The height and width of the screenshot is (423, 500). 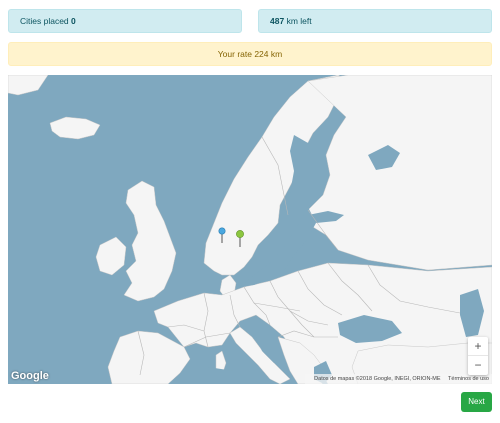 I want to click on google-logo: Google, so click(x=30, y=376).